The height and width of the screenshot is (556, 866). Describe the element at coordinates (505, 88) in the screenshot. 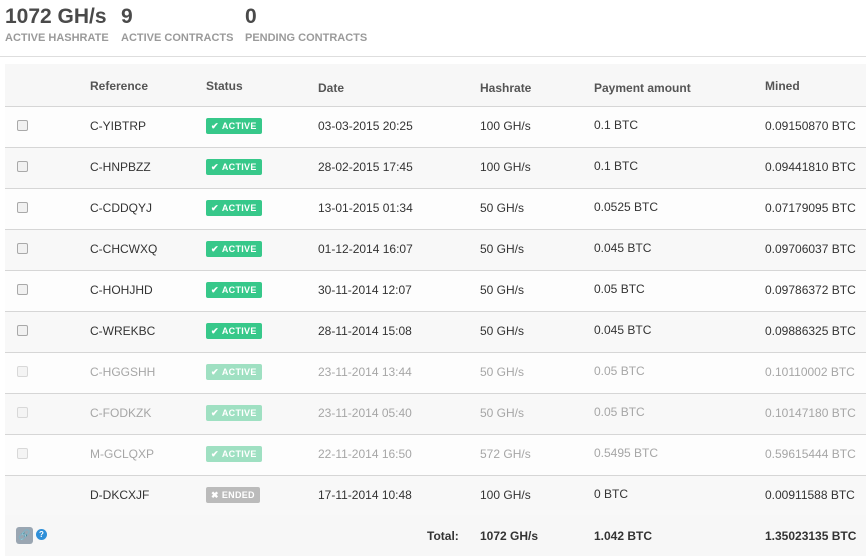

I see `header-hashrate: Hashrate` at that location.